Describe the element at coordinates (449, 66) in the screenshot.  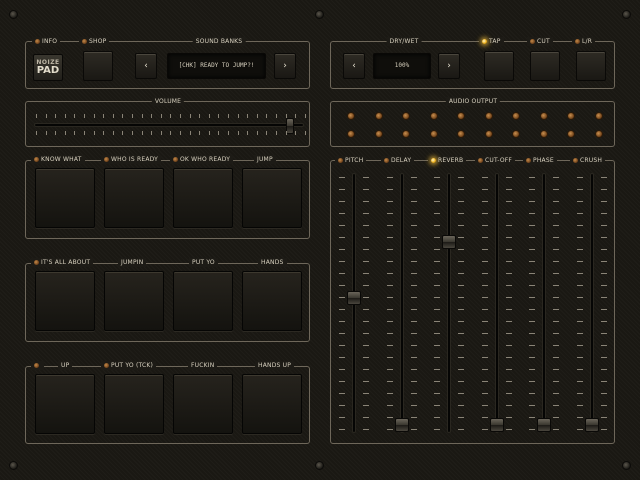
I see `dry-wet-next-button: ›` at that location.